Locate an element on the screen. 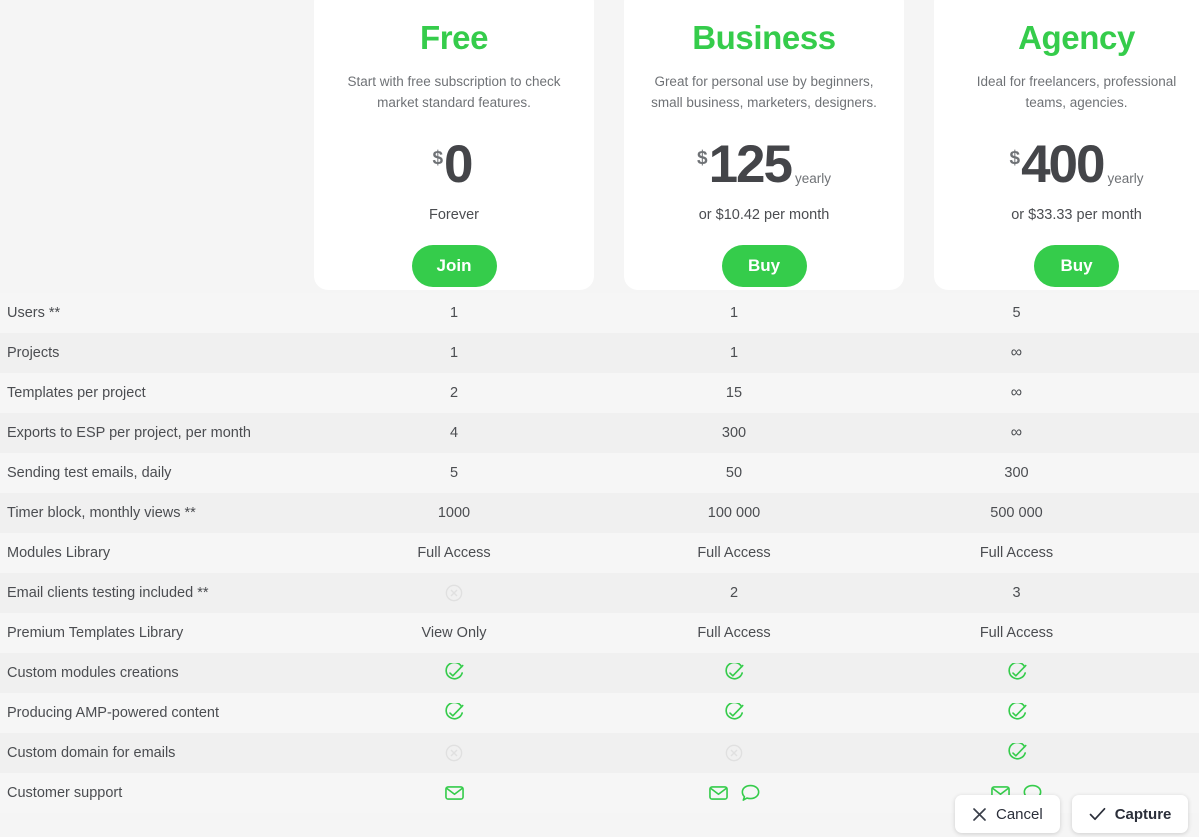 This screenshot has height=837, width=1199. cancel-button: Cancel is located at coordinates (1007, 814).